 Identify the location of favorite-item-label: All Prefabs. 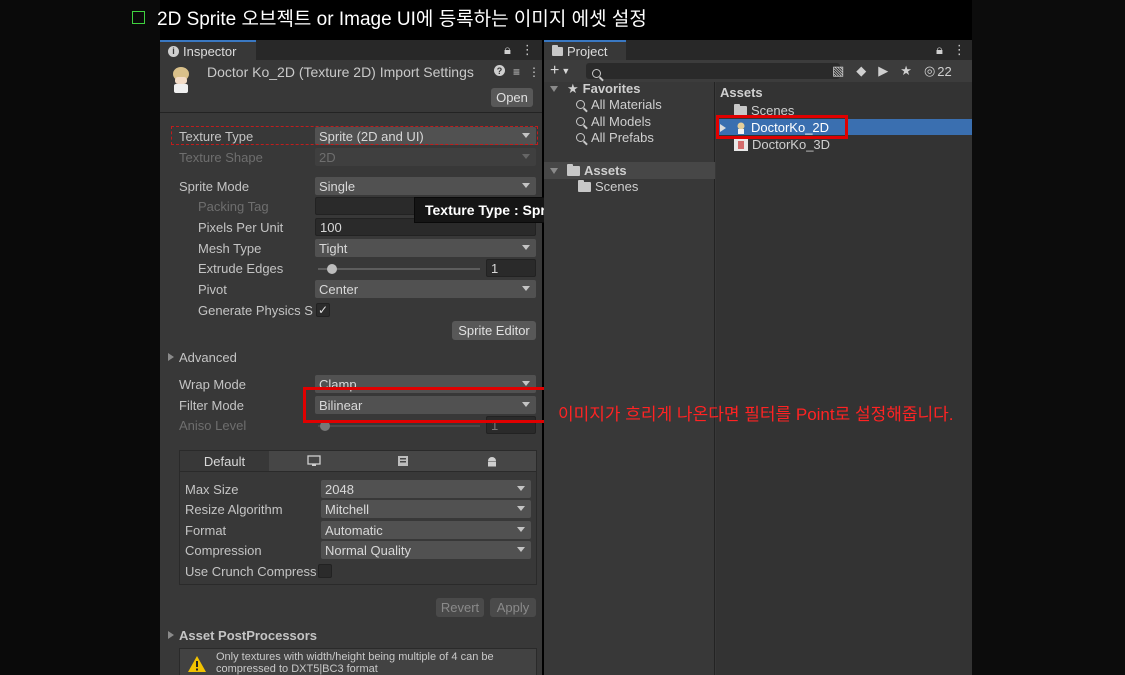
(622, 137).